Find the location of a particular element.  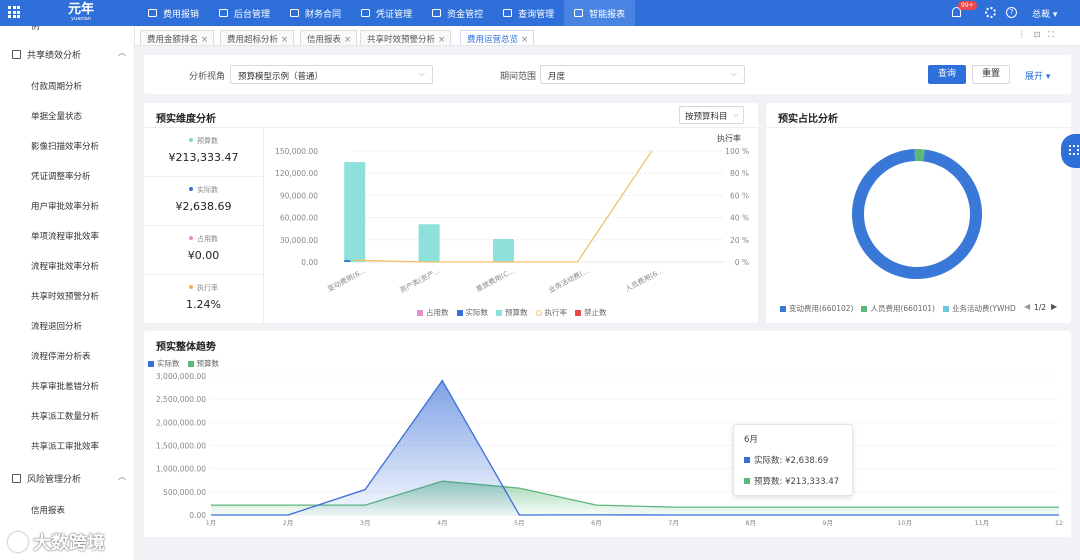

ratio-chart-legend: 变动费用(660102) 人员费用(660101) 业务活动费(YWHD is located at coordinates (894, 308).